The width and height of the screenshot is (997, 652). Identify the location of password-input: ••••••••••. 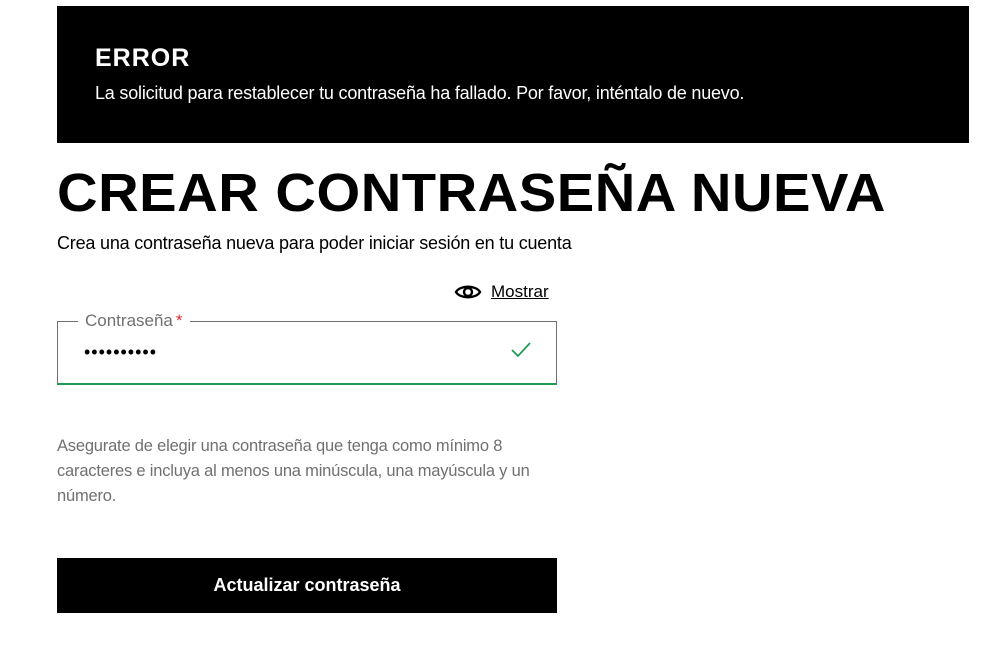
(120, 352).